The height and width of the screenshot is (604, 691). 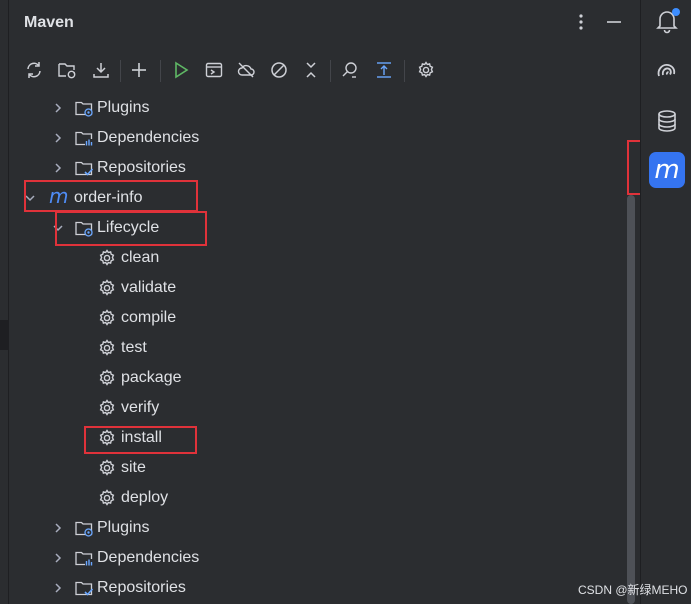 I want to click on tree-row: site, so click(x=309, y=468).